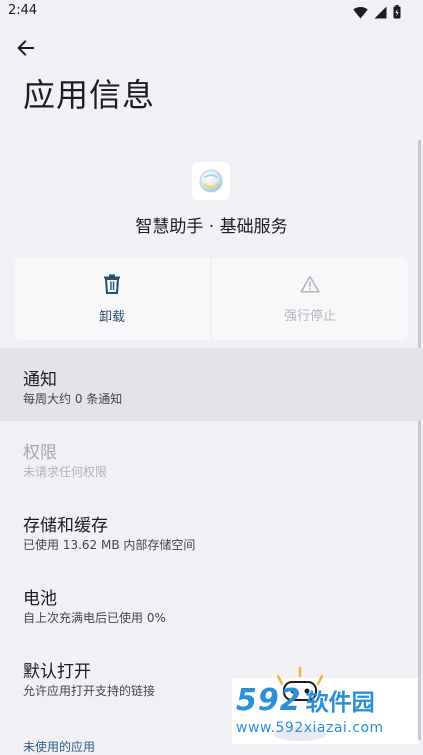  Describe the element at coordinates (211, 299) in the screenshot. I see `action-row: 卸载 强行停止` at that location.